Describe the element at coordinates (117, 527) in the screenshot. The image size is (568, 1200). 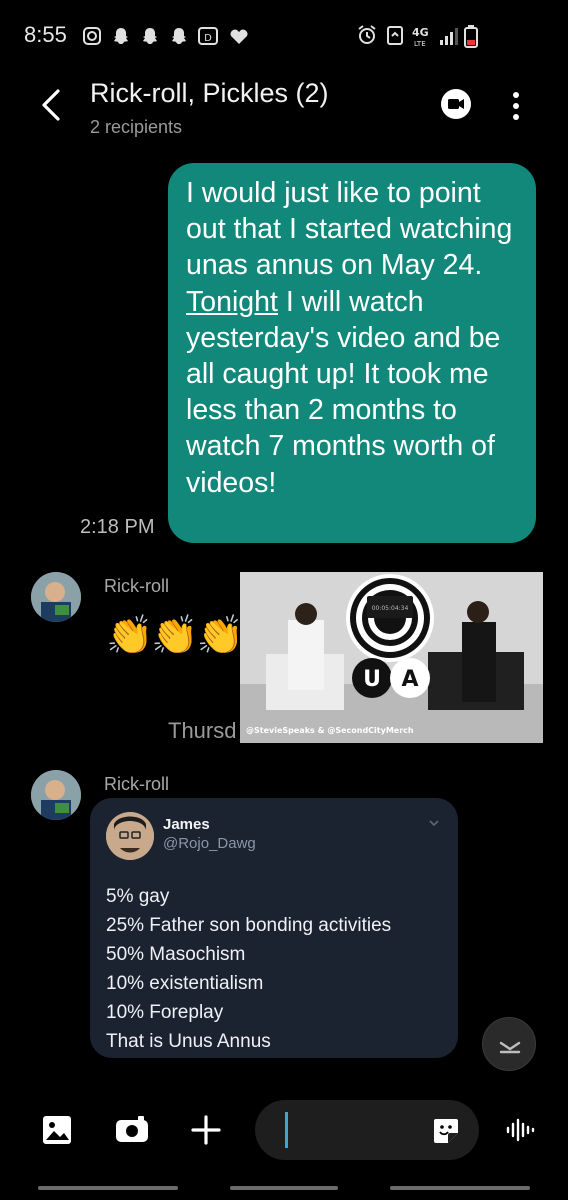
I see `message-time: 2:18 PM` at that location.